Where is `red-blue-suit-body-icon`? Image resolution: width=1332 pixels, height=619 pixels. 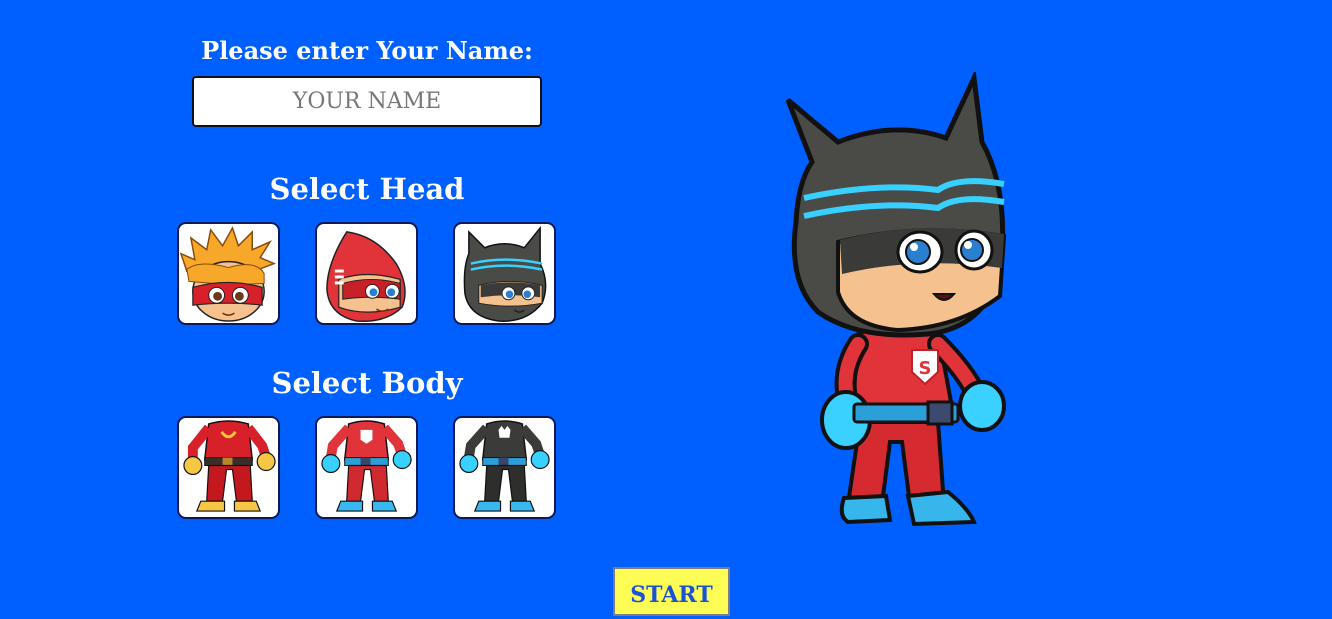 red-blue-suit-body-icon is located at coordinates (366, 466).